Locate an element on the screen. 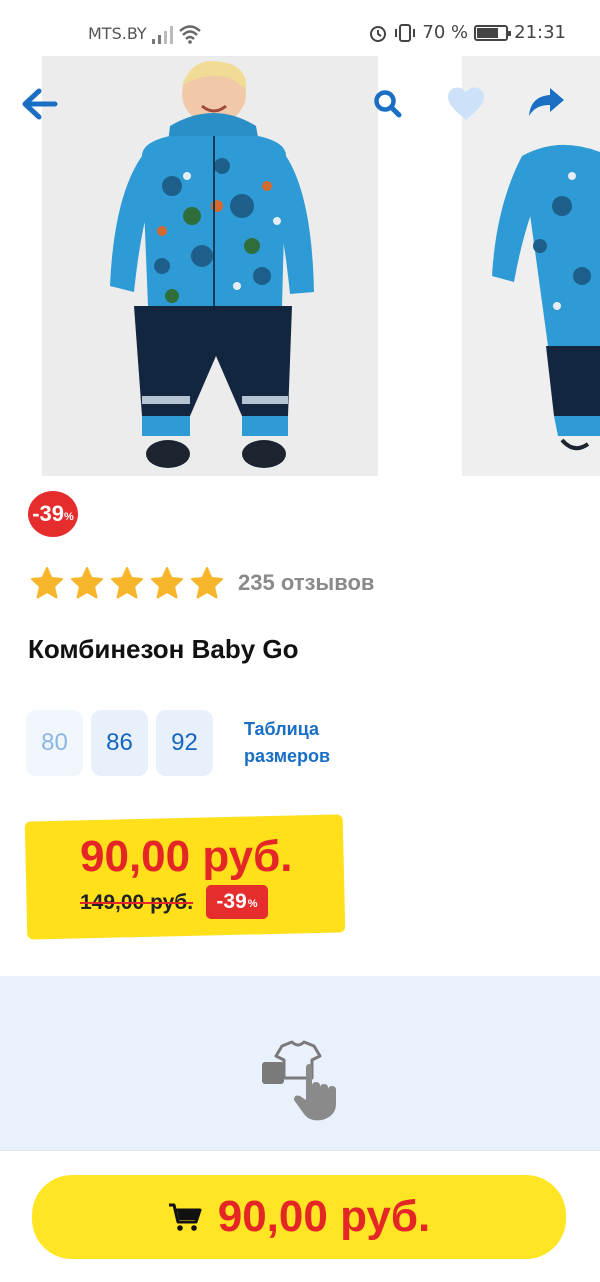  arrow-left-icon is located at coordinates (40, 104).